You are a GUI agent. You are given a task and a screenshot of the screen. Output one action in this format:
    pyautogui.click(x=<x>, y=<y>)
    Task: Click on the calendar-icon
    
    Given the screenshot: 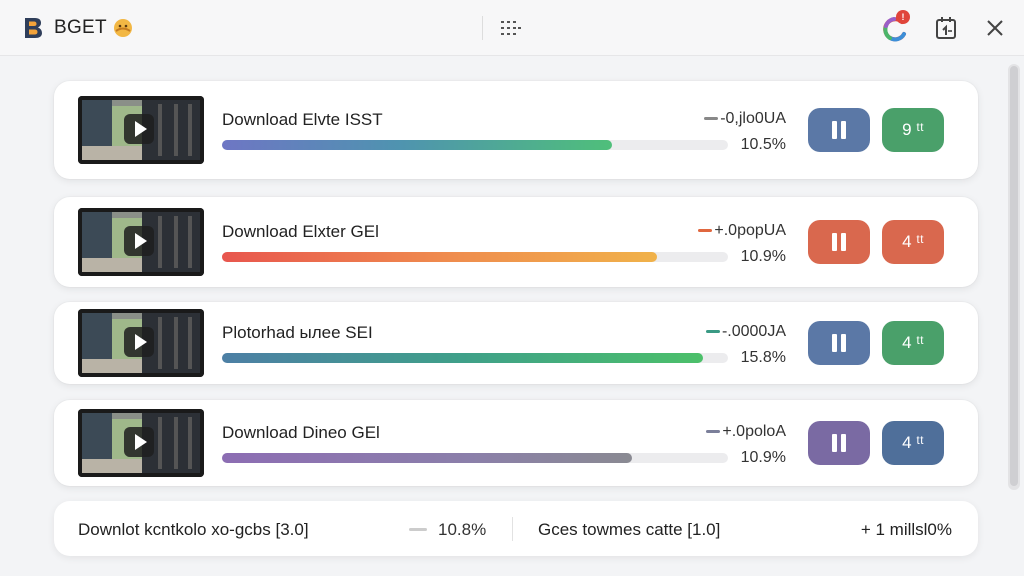 What is the action you would take?
    pyautogui.click(x=946, y=28)
    